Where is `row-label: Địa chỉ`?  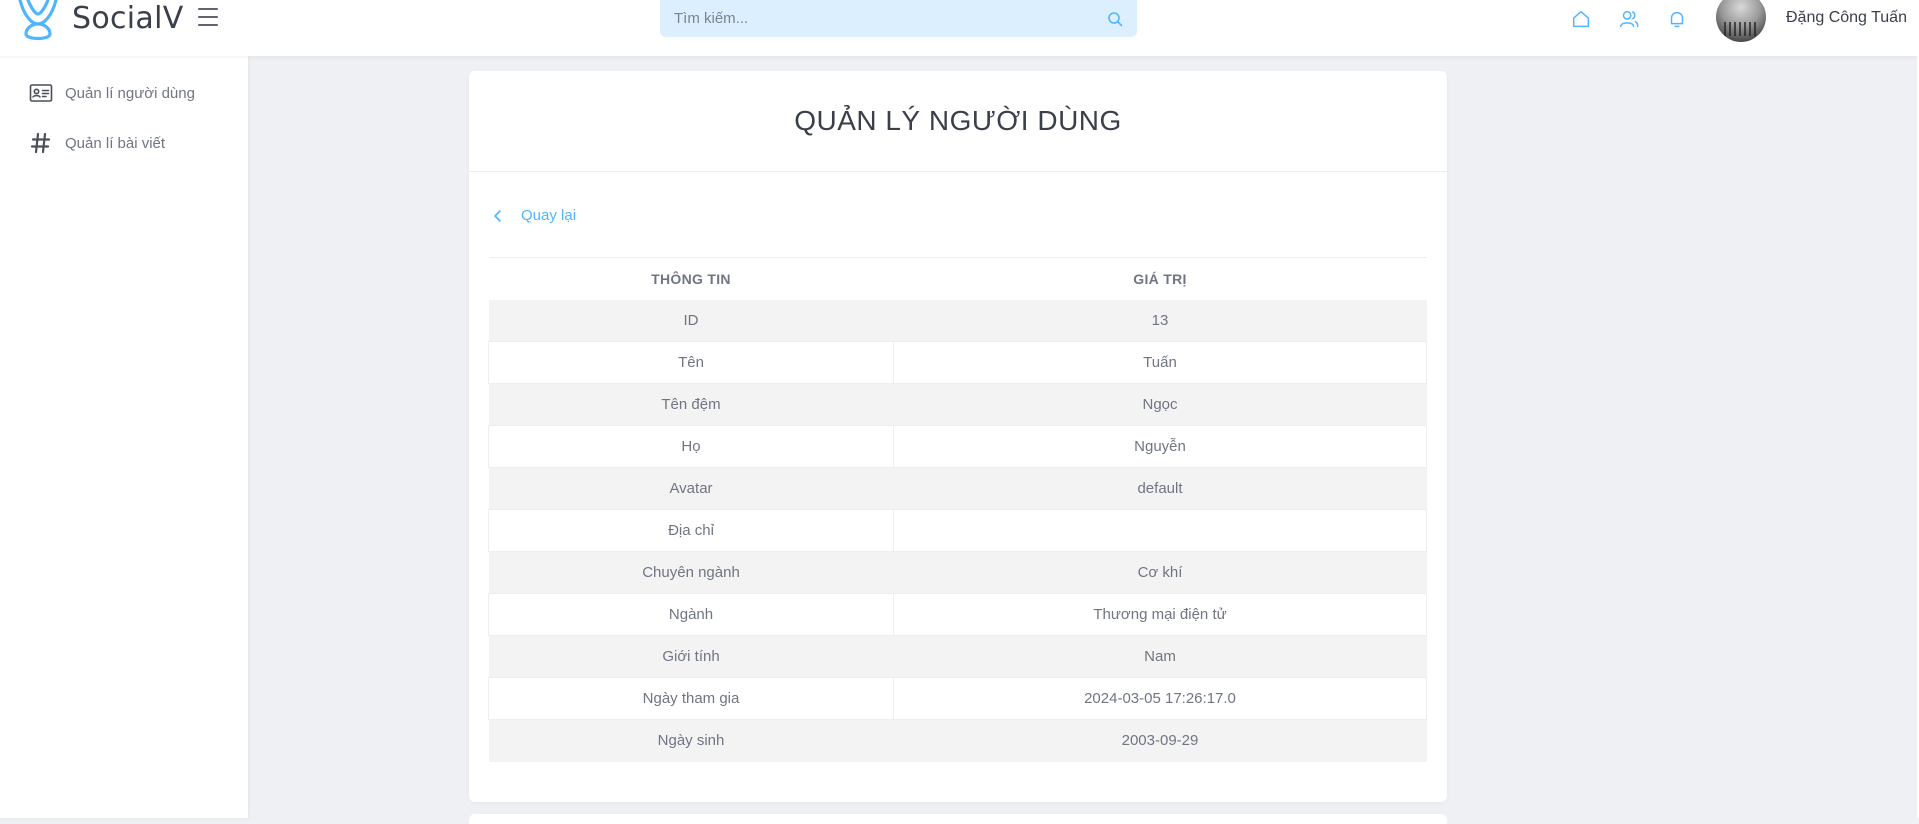 row-label: Địa chỉ is located at coordinates (691, 530).